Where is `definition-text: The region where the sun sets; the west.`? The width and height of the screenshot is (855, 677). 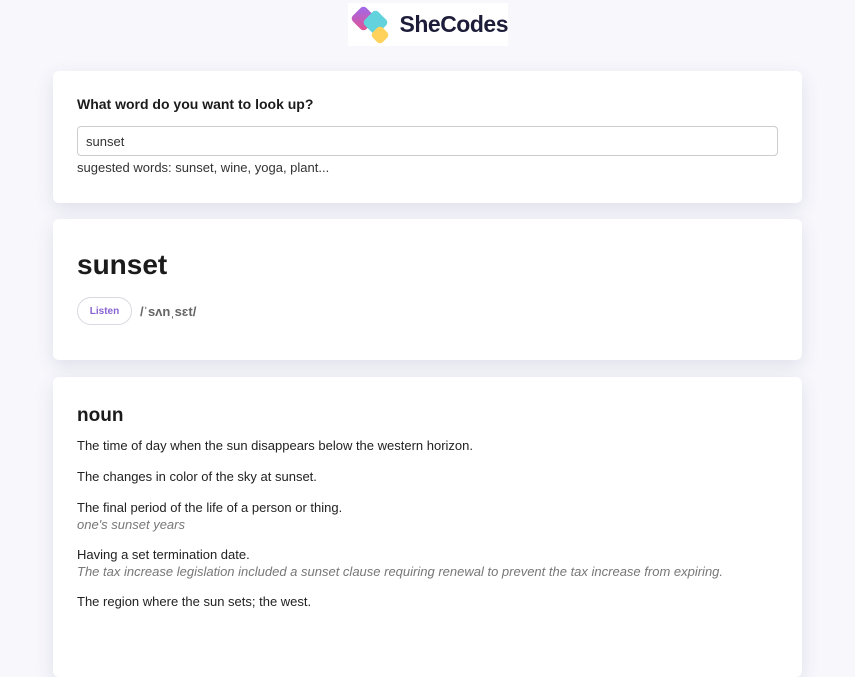
definition-text: The region where the sun sets; the west. is located at coordinates (194, 601).